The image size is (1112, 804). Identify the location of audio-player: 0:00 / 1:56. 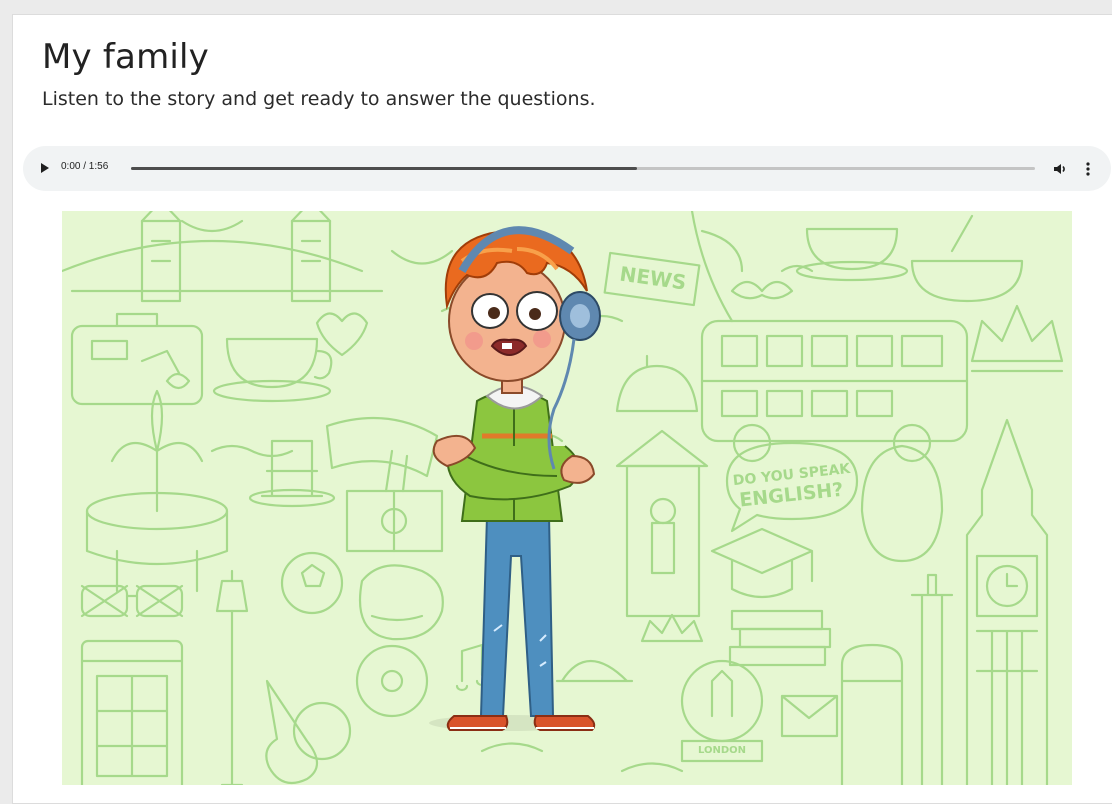
(567, 168).